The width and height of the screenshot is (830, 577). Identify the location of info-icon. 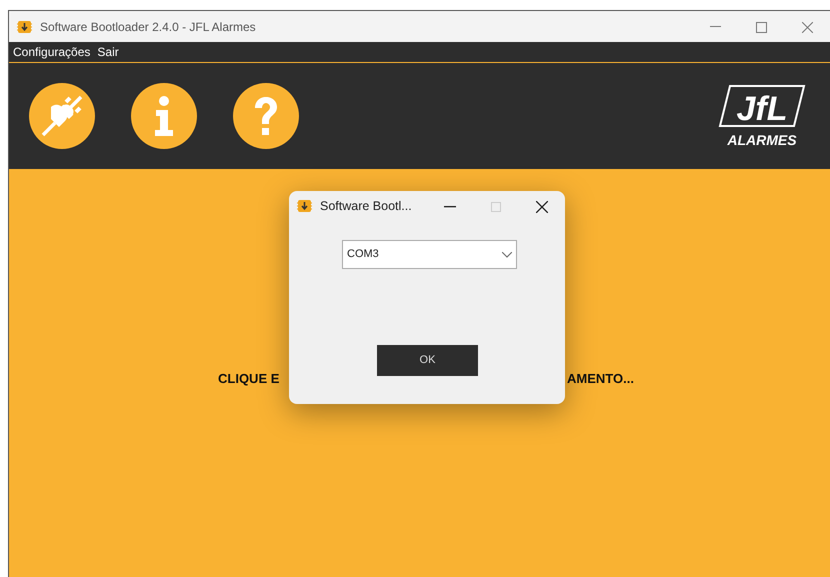
(164, 116).